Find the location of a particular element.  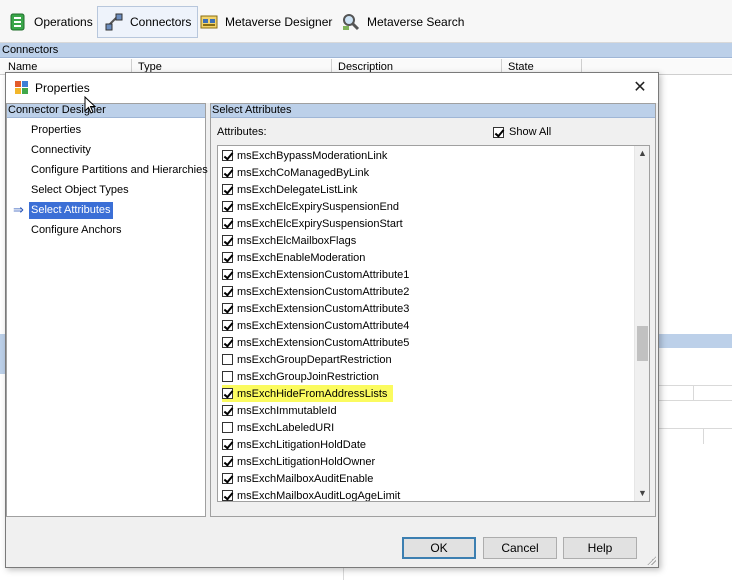

attributes-scrollbar: ▲ ▼ is located at coordinates (641, 323).